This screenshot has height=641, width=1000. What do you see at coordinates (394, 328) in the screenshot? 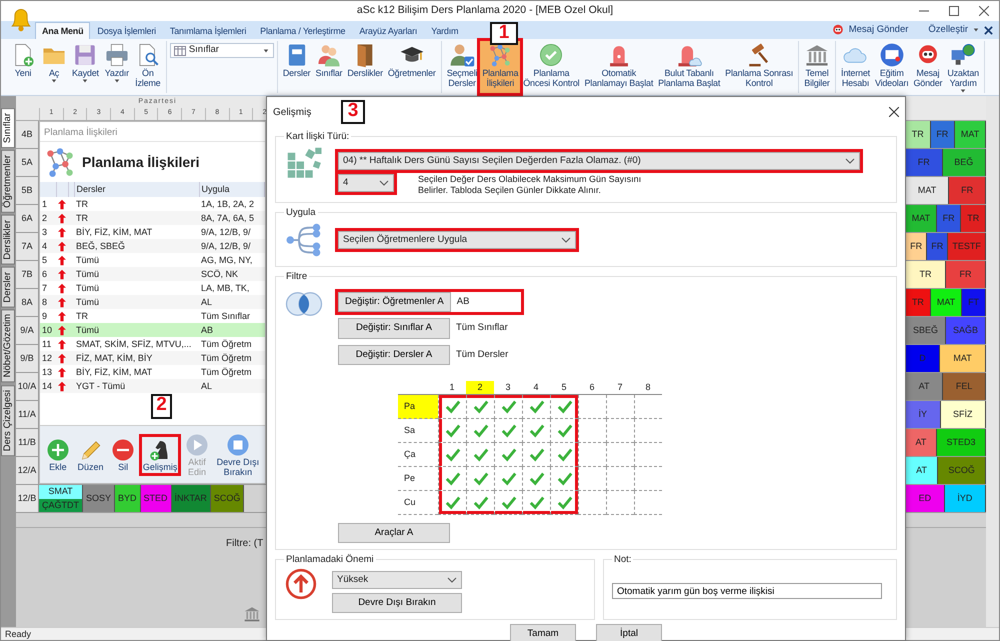
I see `change-button: Değiştir: Sınıflar A` at bounding box center [394, 328].